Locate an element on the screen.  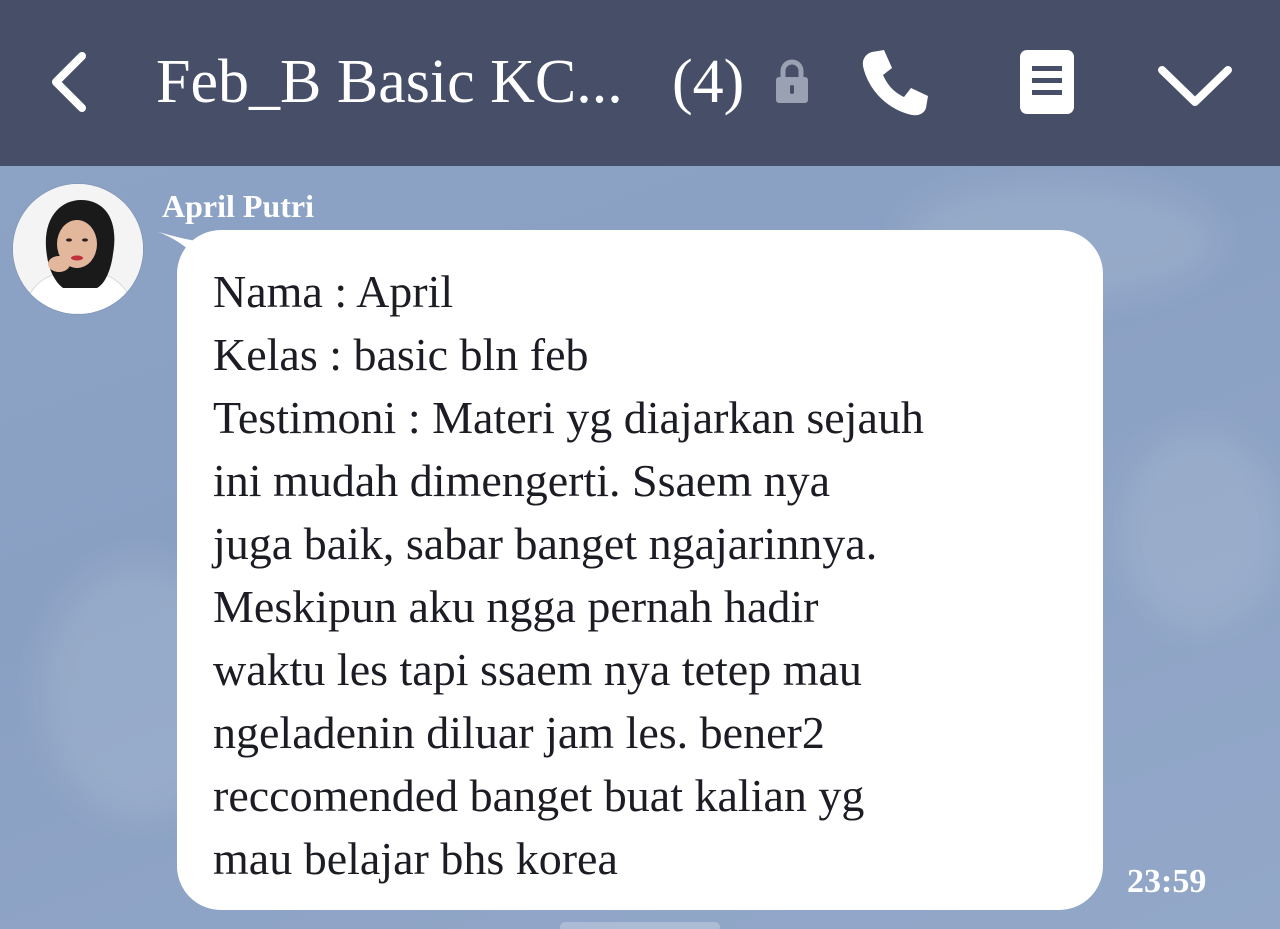
background-decoration is located at coordinates (1200, 530).